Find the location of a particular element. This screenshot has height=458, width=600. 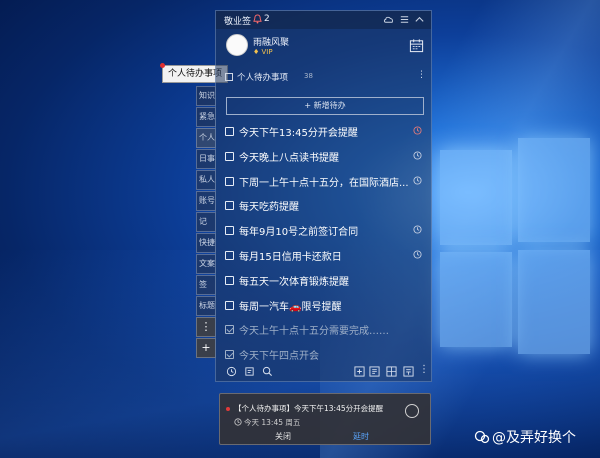

watermark-text: @及弄好换个 is located at coordinates (534, 438).